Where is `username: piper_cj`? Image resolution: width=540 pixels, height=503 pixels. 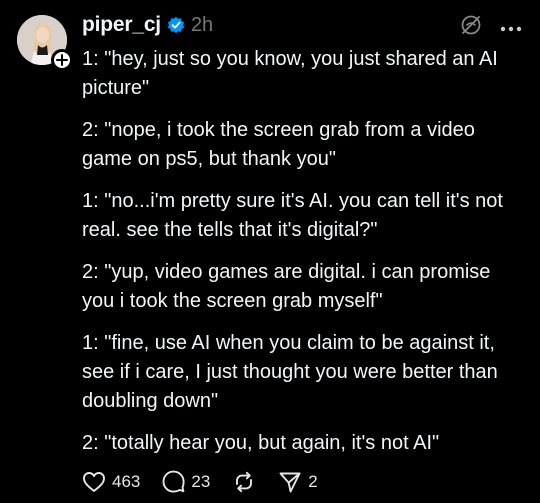 username: piper_cj is located at coordinates (121, 25).